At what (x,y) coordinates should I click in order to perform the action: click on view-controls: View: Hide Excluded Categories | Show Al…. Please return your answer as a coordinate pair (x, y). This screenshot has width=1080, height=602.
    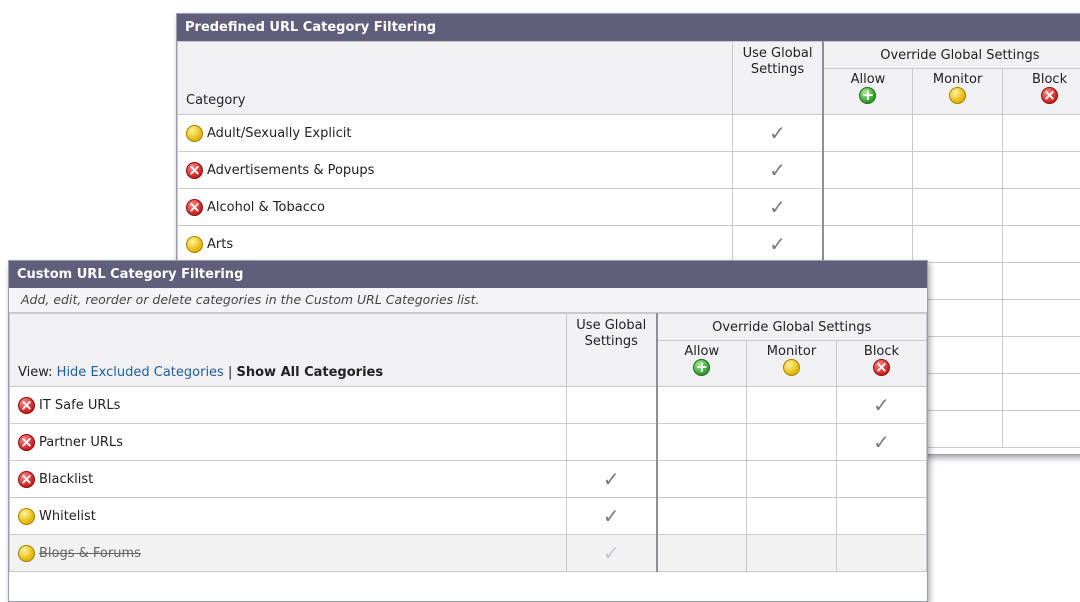
    Looking at the image, I should click on (288, 350).